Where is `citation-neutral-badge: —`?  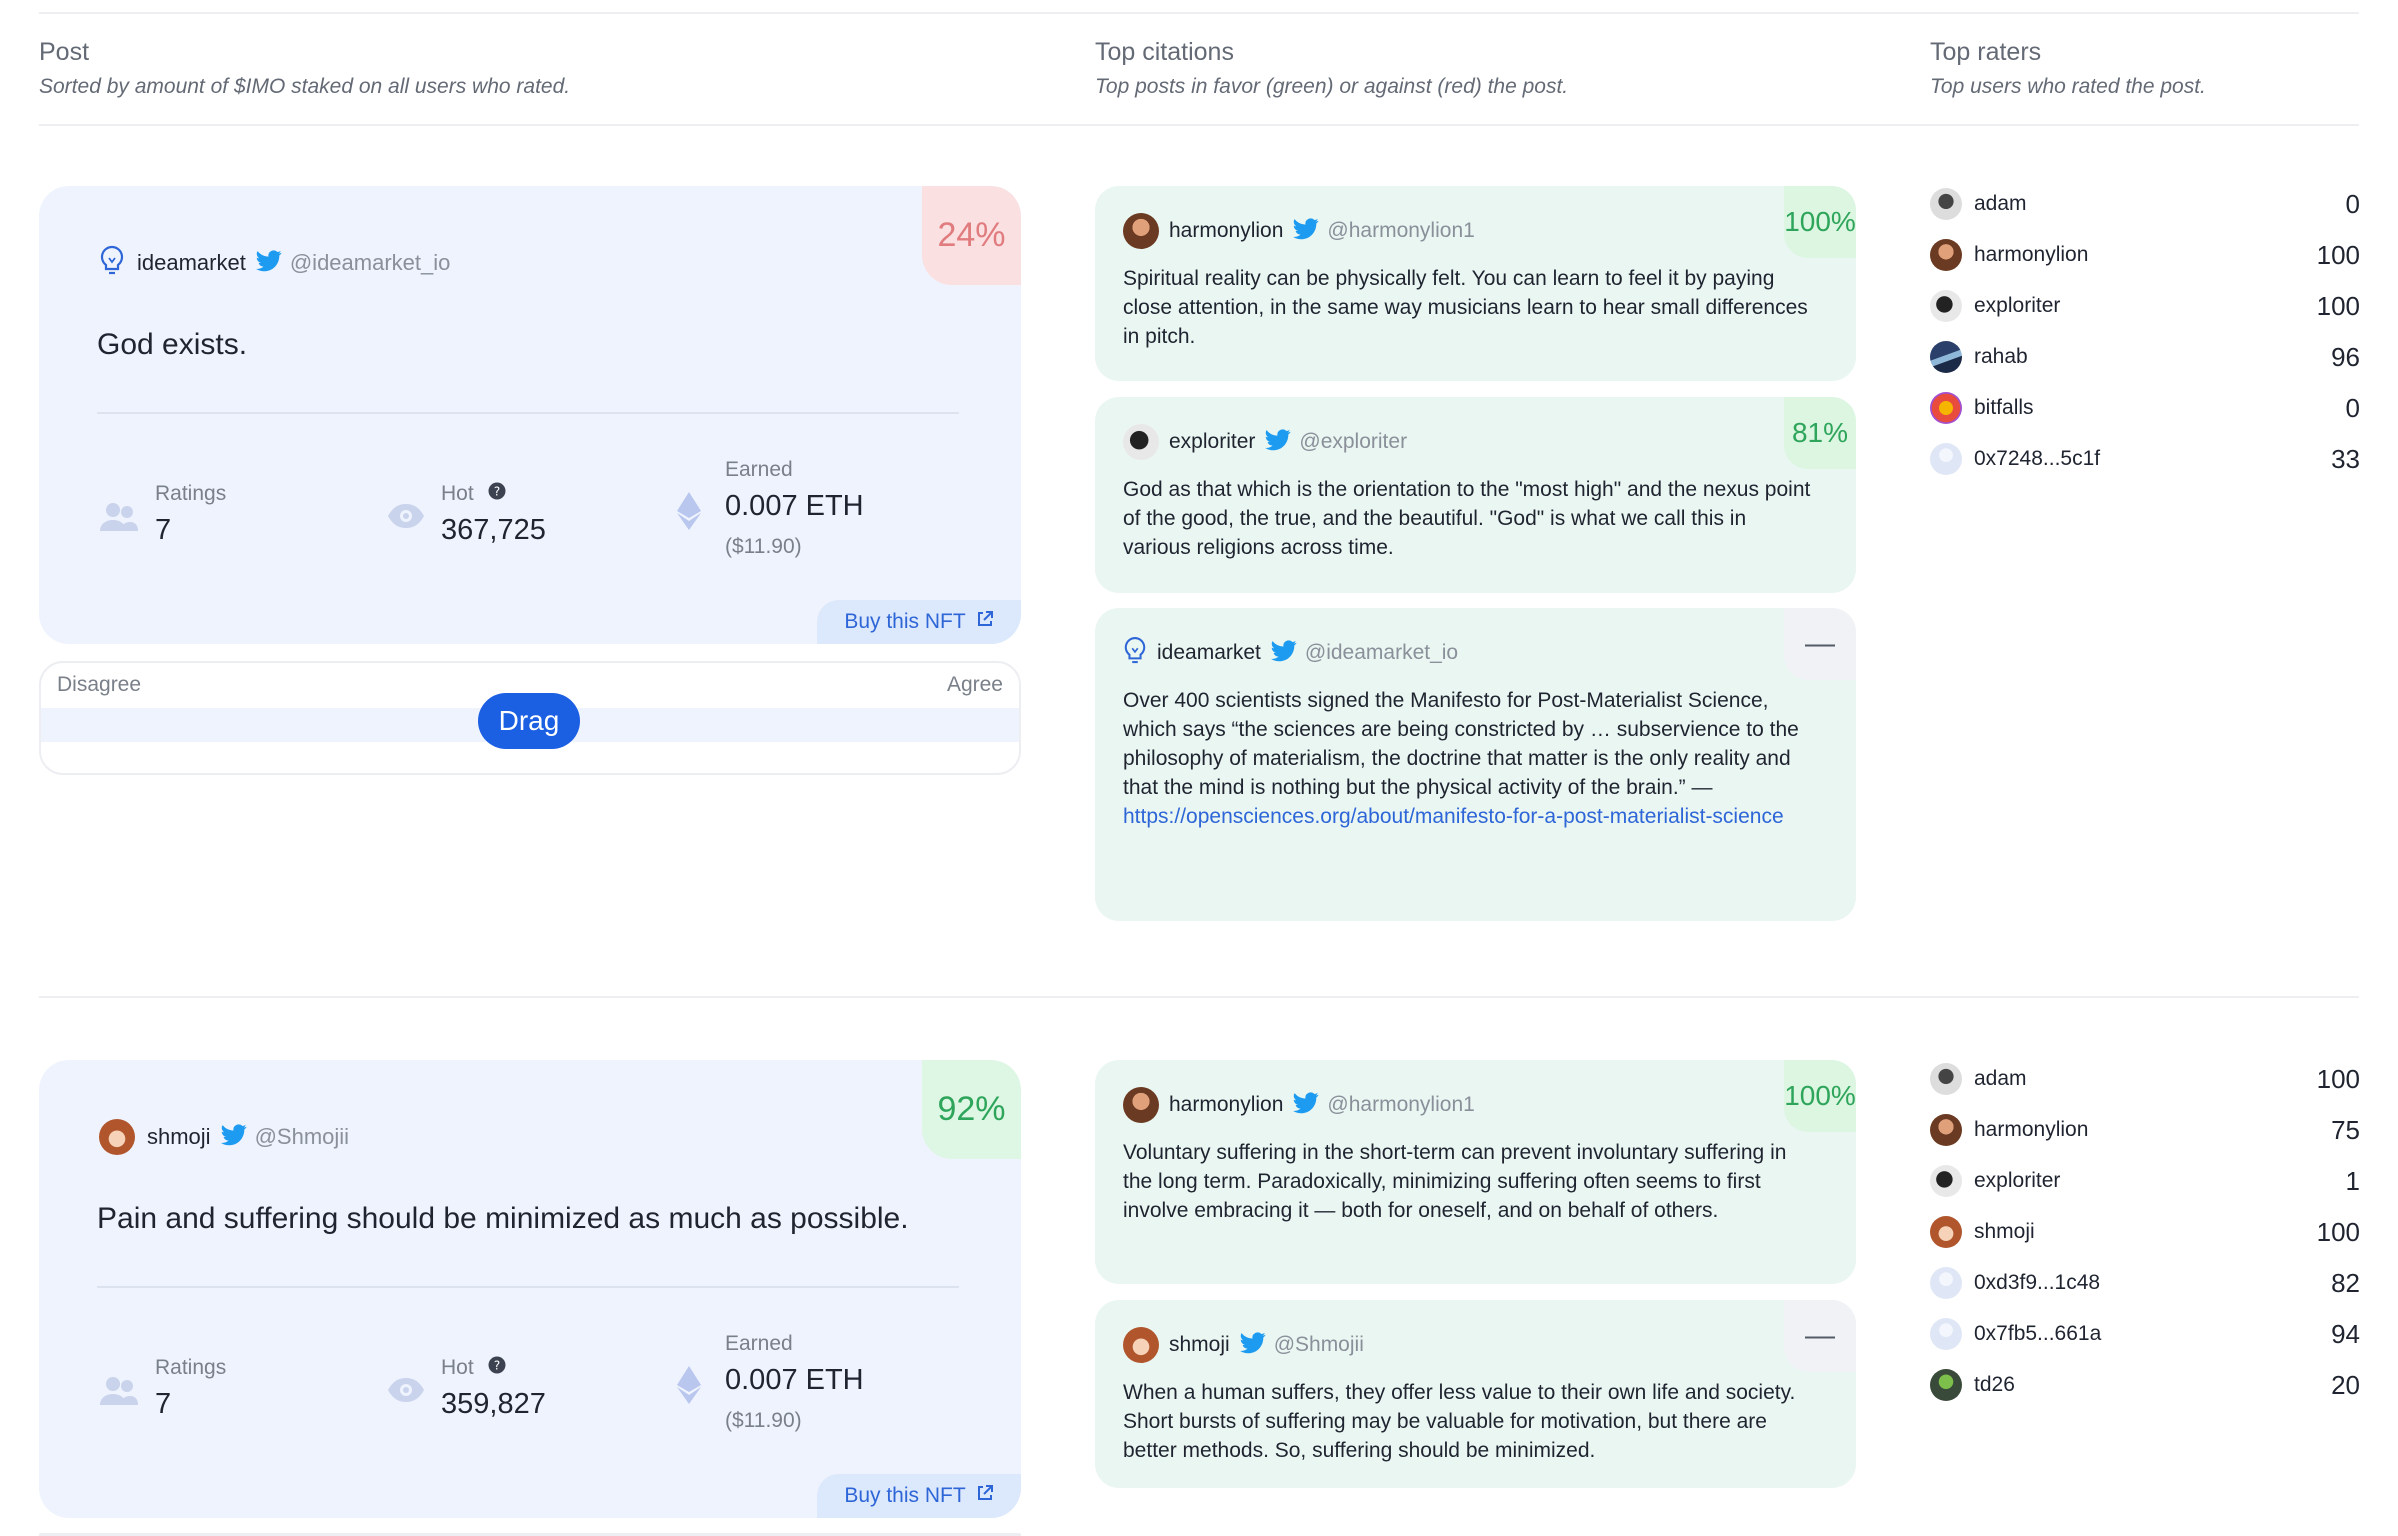
citation-neutral-badge: — is located at coordinates (1820, 1336).